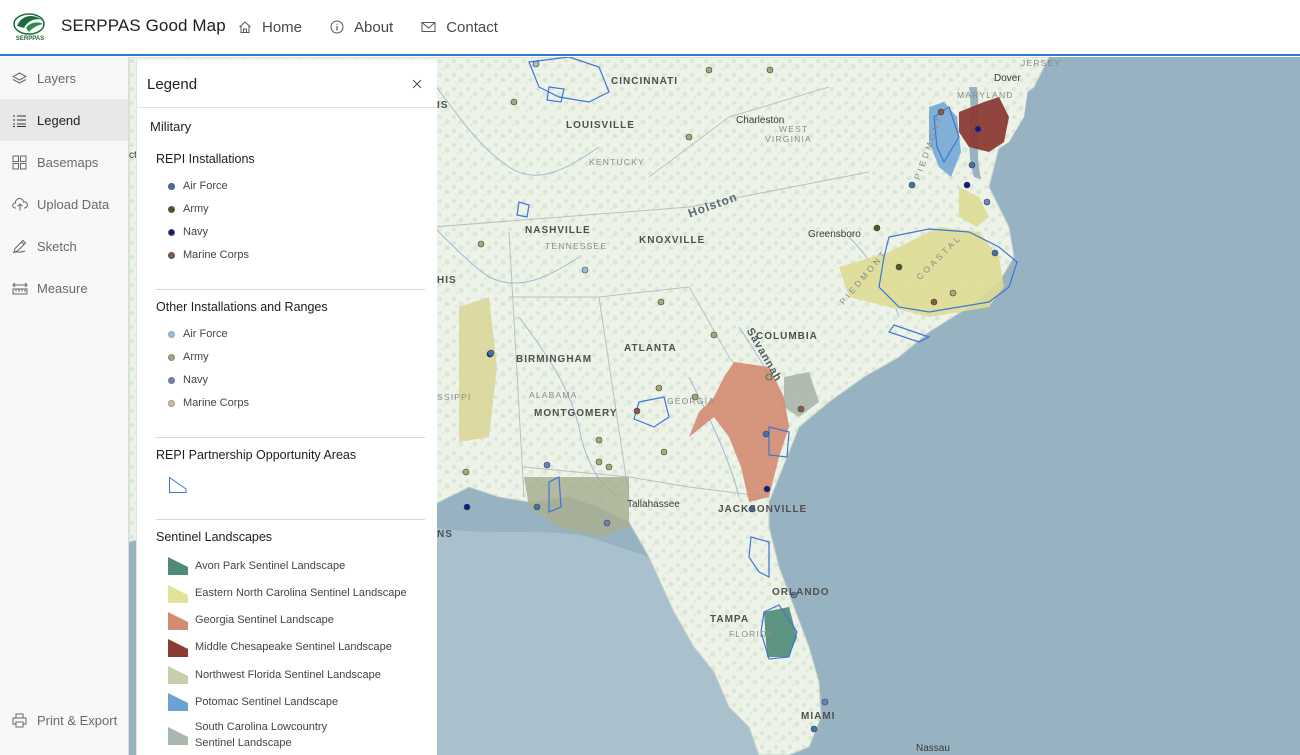  What do you see at coordinates (447, 280) in the screenshot?
I see `map-label-his: HIS` at bounding box center [447, 280].